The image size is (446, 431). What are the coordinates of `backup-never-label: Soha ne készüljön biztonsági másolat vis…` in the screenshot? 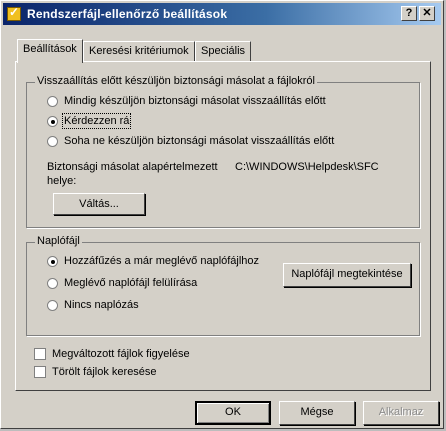 It's located at (199, 141).